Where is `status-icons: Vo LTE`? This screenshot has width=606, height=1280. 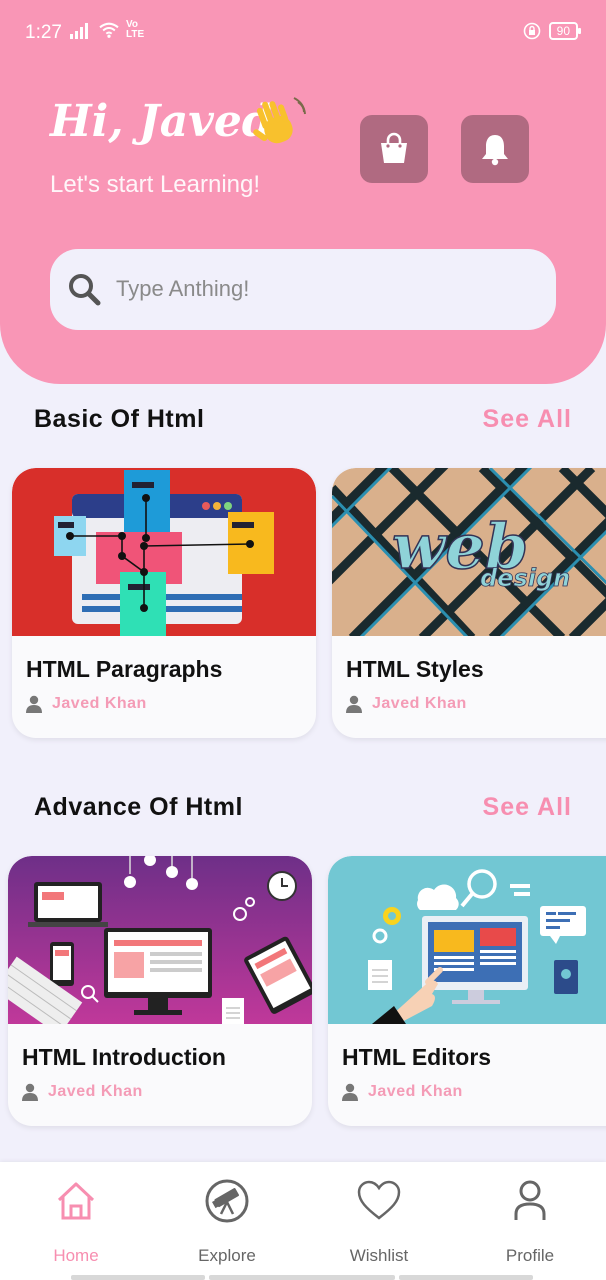
status-icons: Vo LTE is located at coordinates (108, 30).